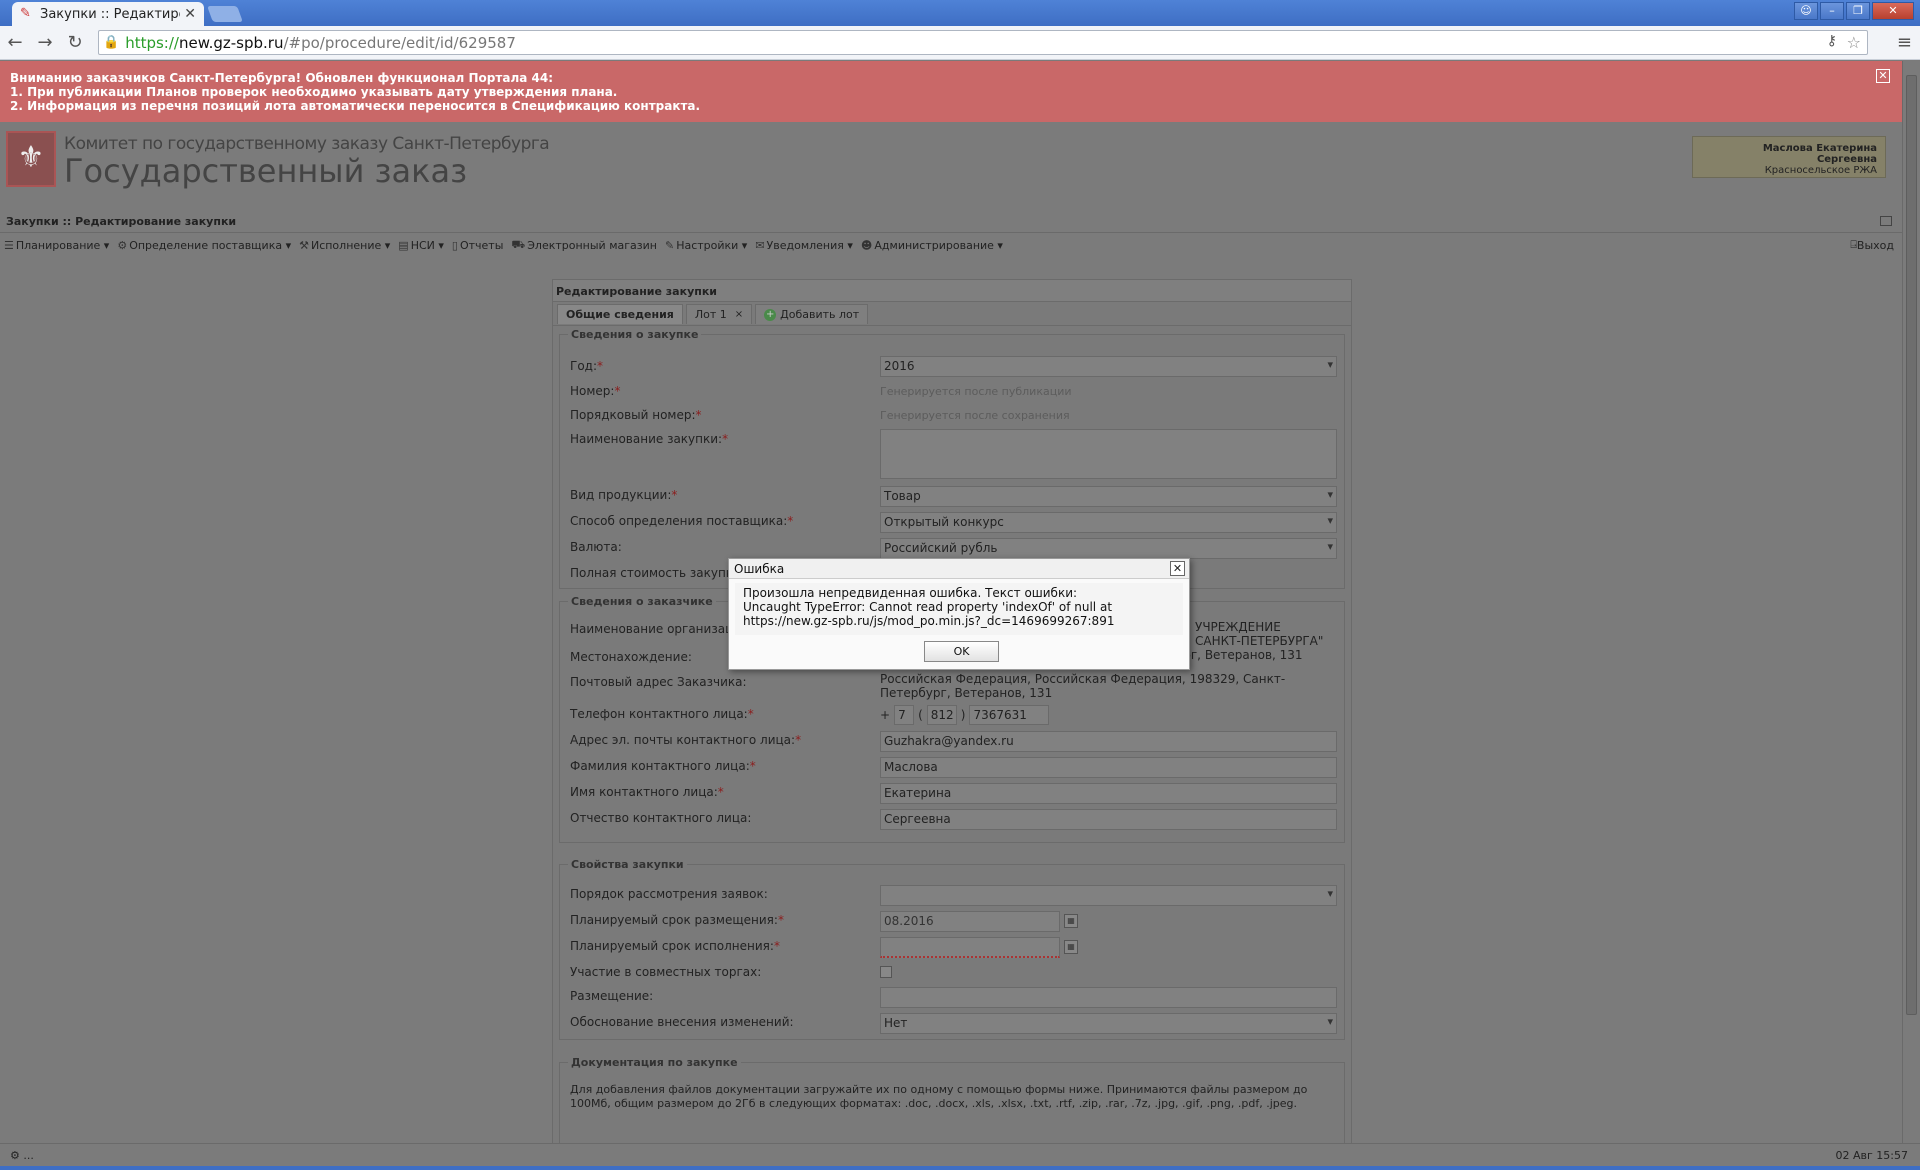 The height and width of the screenshot is (1170, 1920). Describe the element at coordinates (662, 714) in the screenshot. I see `field-label: Телефон контактного лица:*` at that location.